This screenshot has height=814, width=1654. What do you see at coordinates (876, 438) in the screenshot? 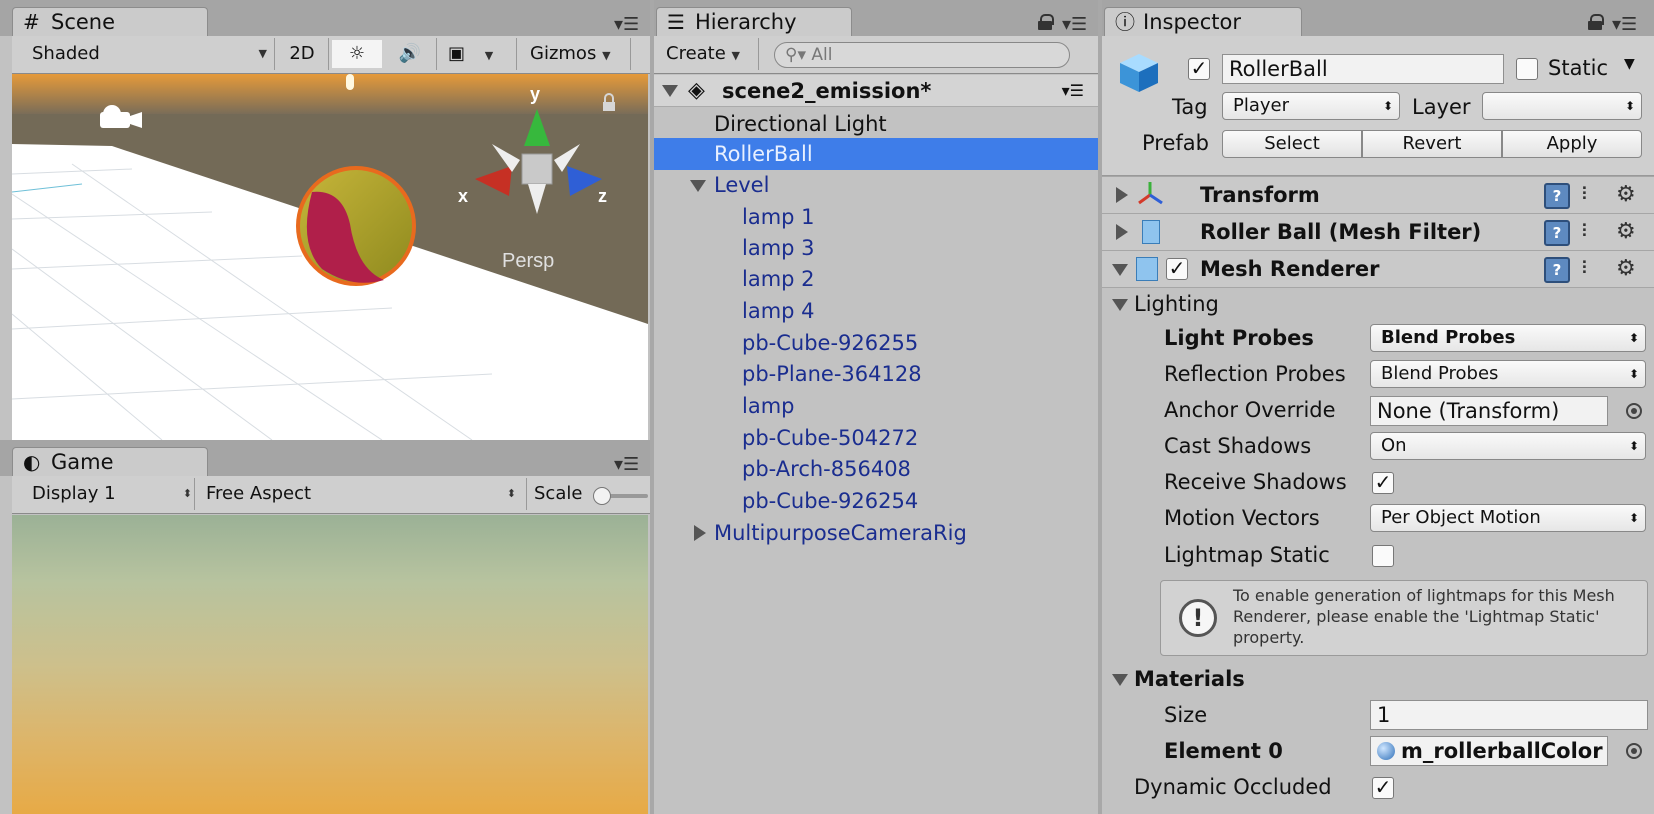
I see `hierarchy-item-pb-cube-504272: pb-Cube-504272` at bounding box center [876, 438].